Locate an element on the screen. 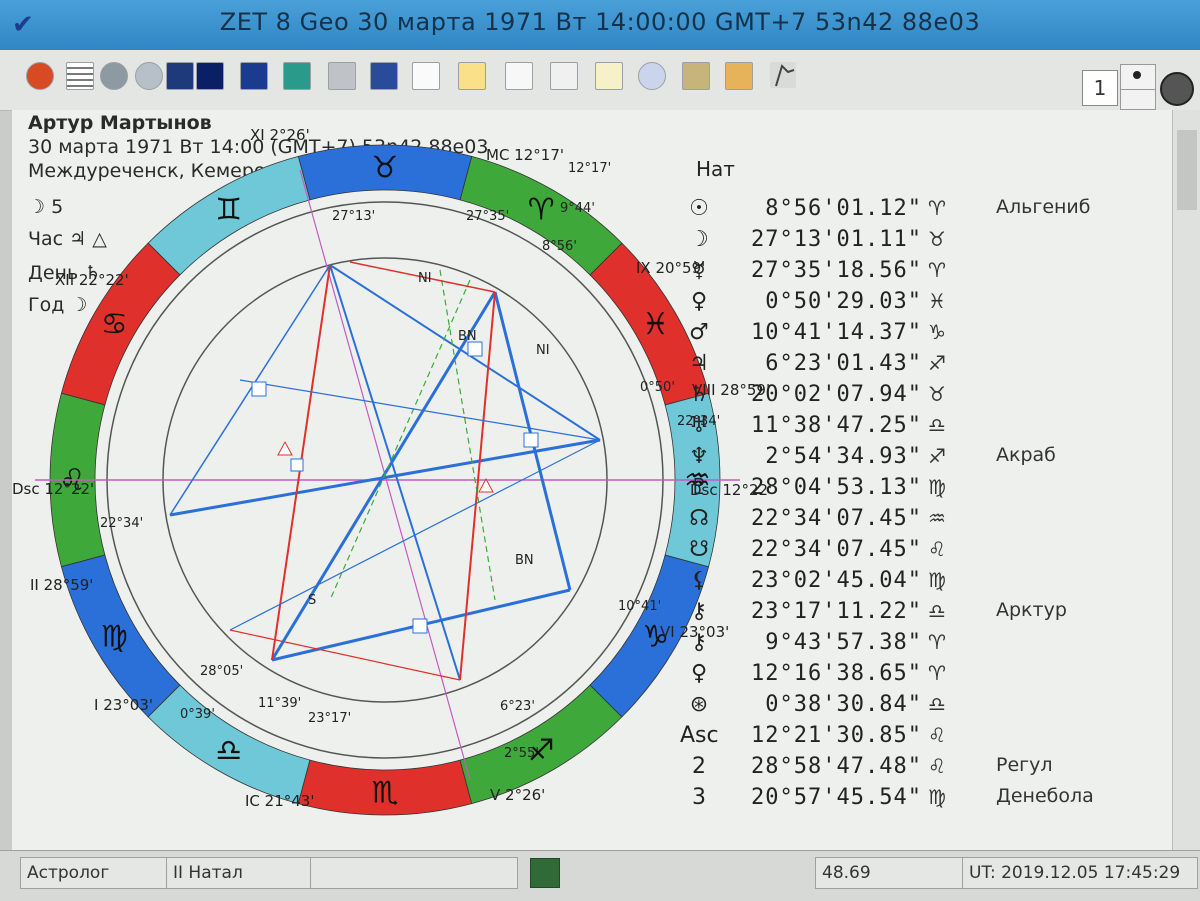 The width and height of the screenshot is (1200, 901). planet-glyph-icon: ☿ is located at coordinates (699, 270).